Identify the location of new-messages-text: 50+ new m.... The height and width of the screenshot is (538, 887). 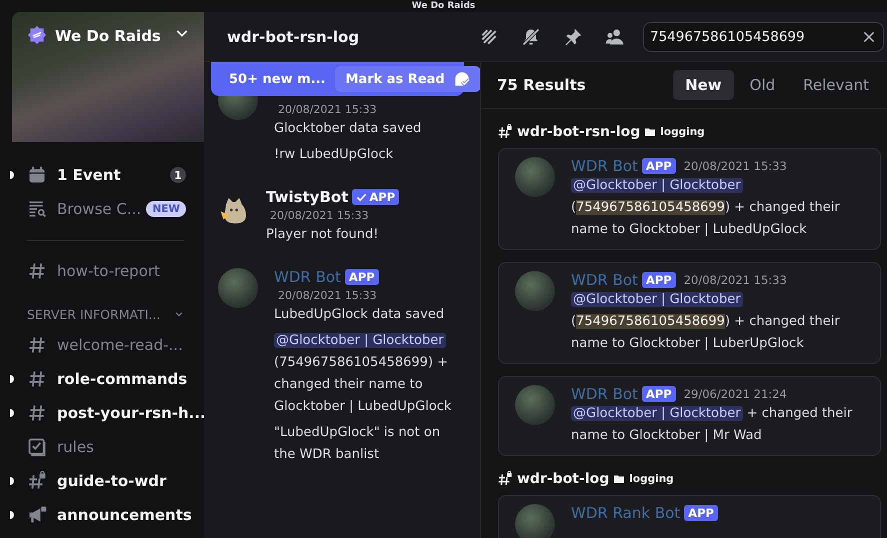
(277, 79).